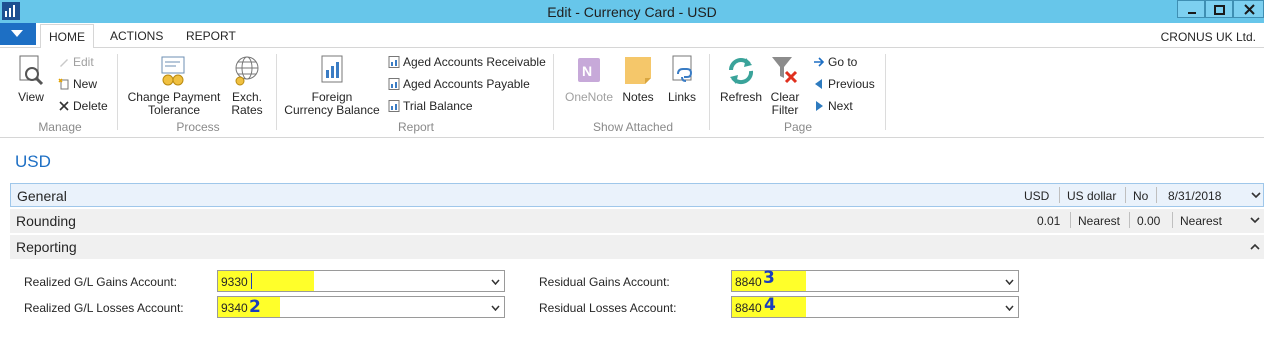  What do you see at coordinates (819, 62) in the screenshot?
I see `arrow-right-icon` at bounding box center [819, 62].